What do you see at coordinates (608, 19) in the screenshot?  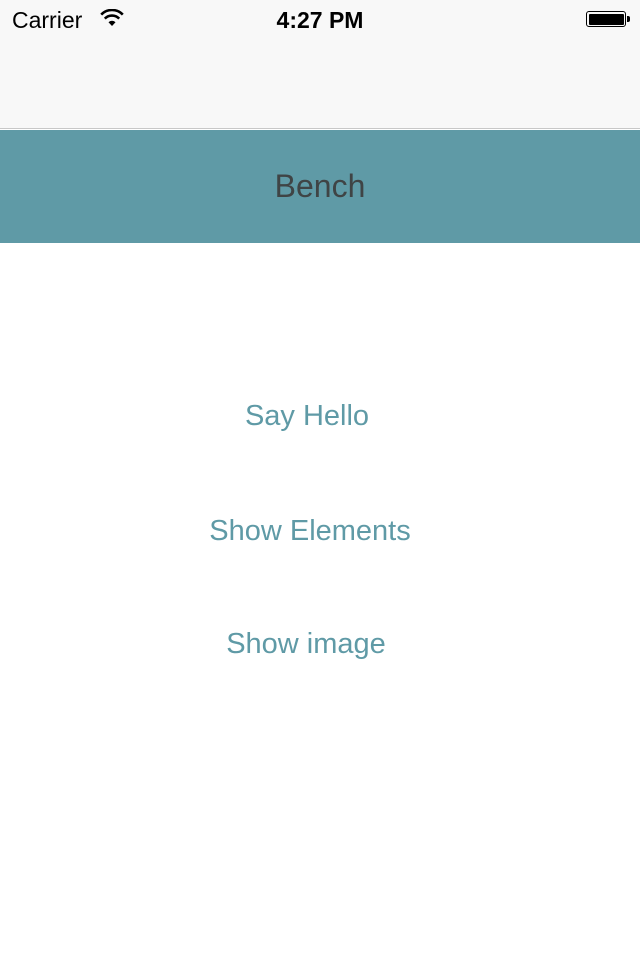 I see `battery-icon` at bounding box center [608, 19].